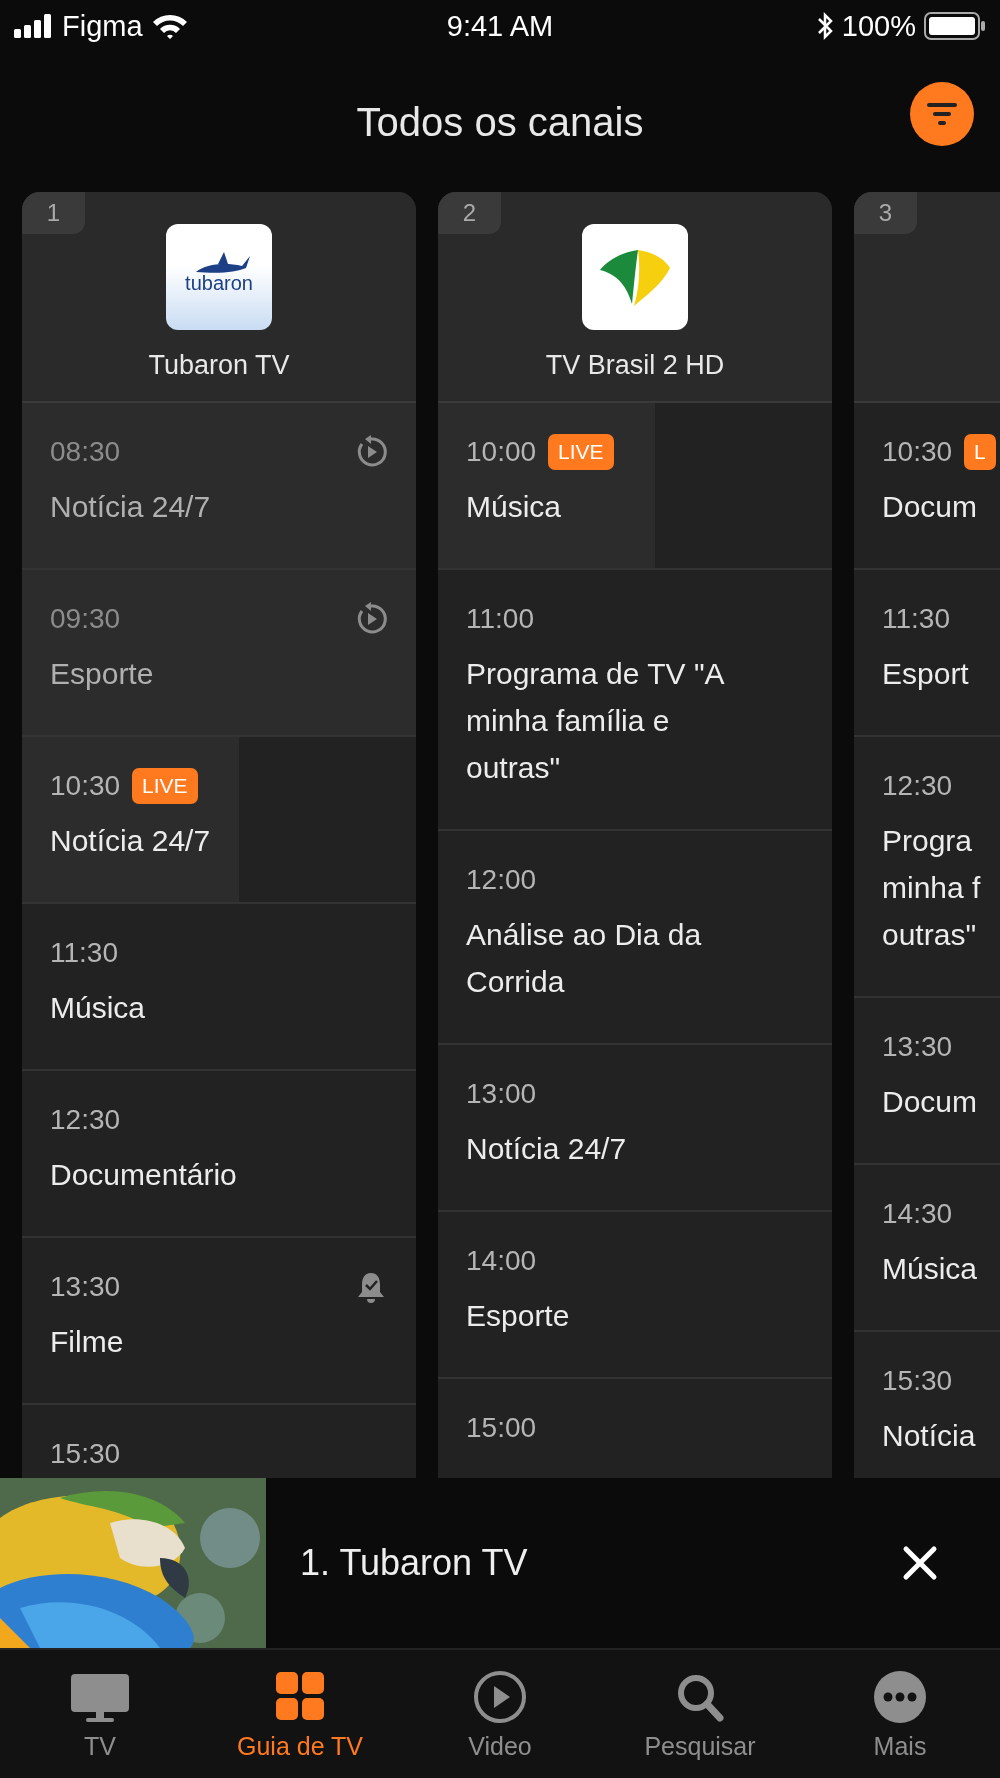 This screenshot has height=1778, width=1000. What do you see at coordinates (219, 820) in the screenshot?
I see `program-row: 10:30 LIVE Notícia 24/7` at bounding box center [219, 820].